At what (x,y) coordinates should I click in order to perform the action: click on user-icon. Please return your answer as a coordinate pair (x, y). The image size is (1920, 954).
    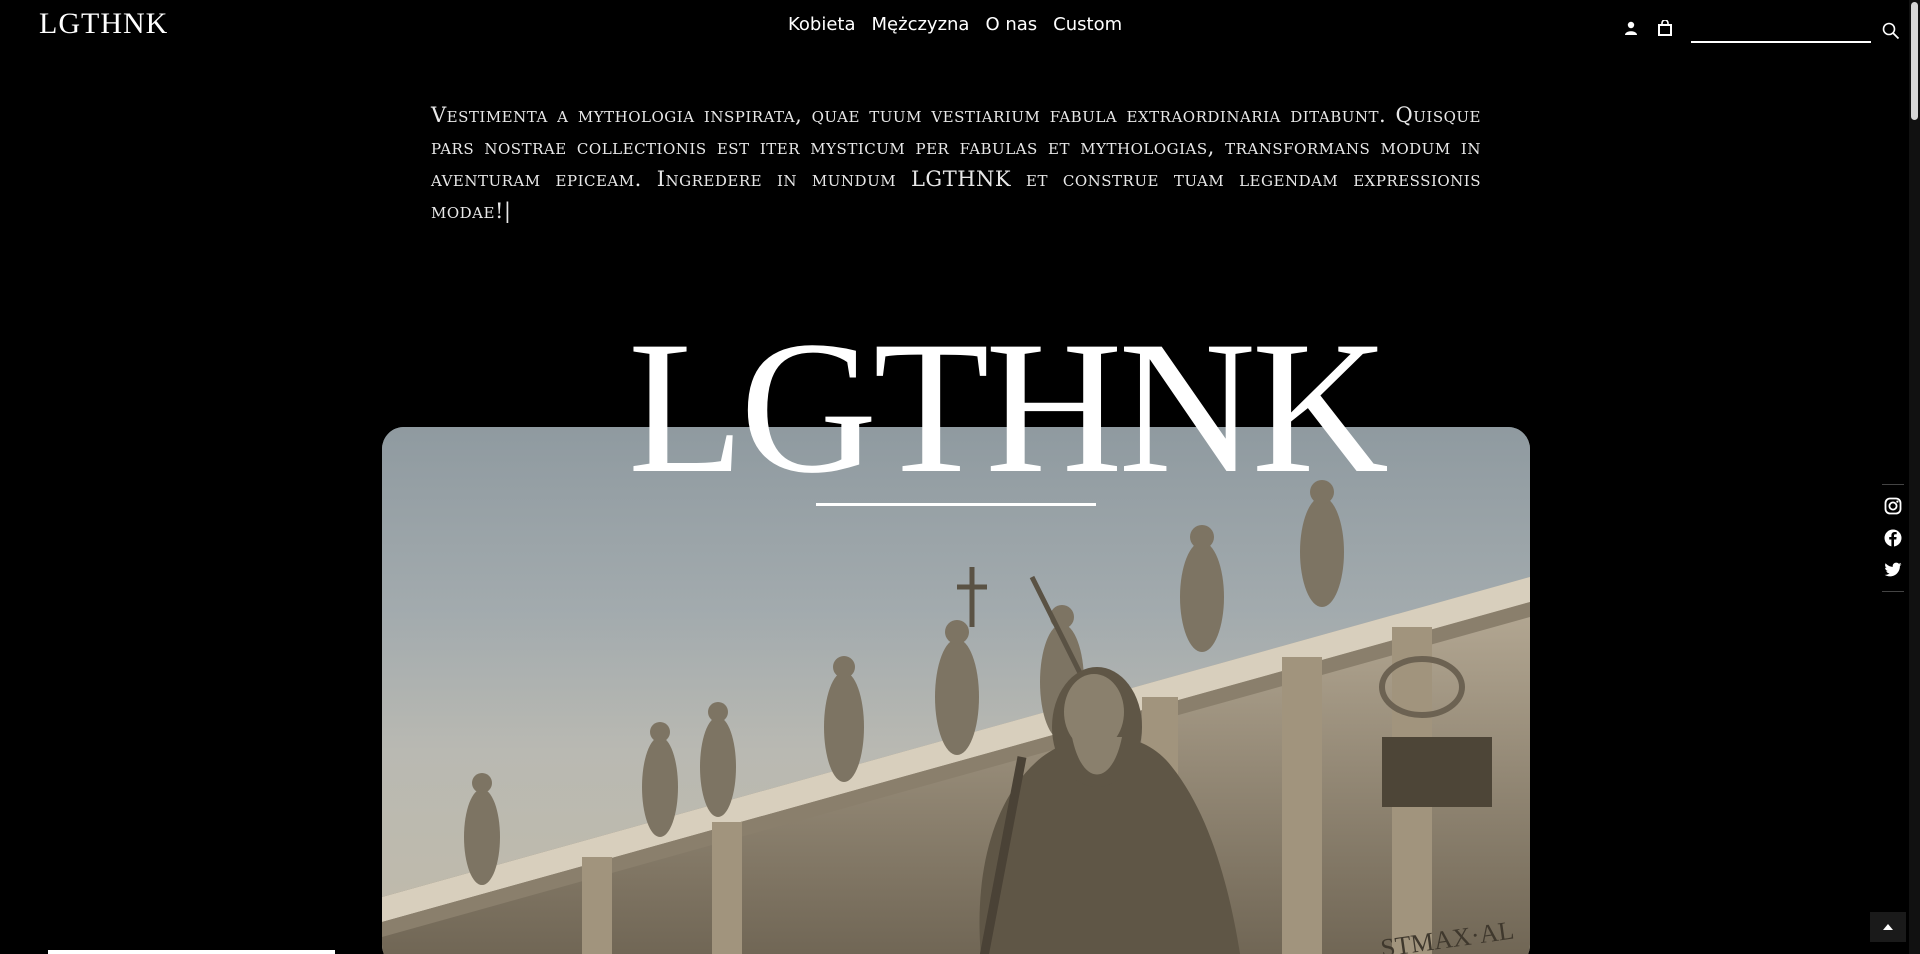
    Looking at the image, I should click on (1631, 28).